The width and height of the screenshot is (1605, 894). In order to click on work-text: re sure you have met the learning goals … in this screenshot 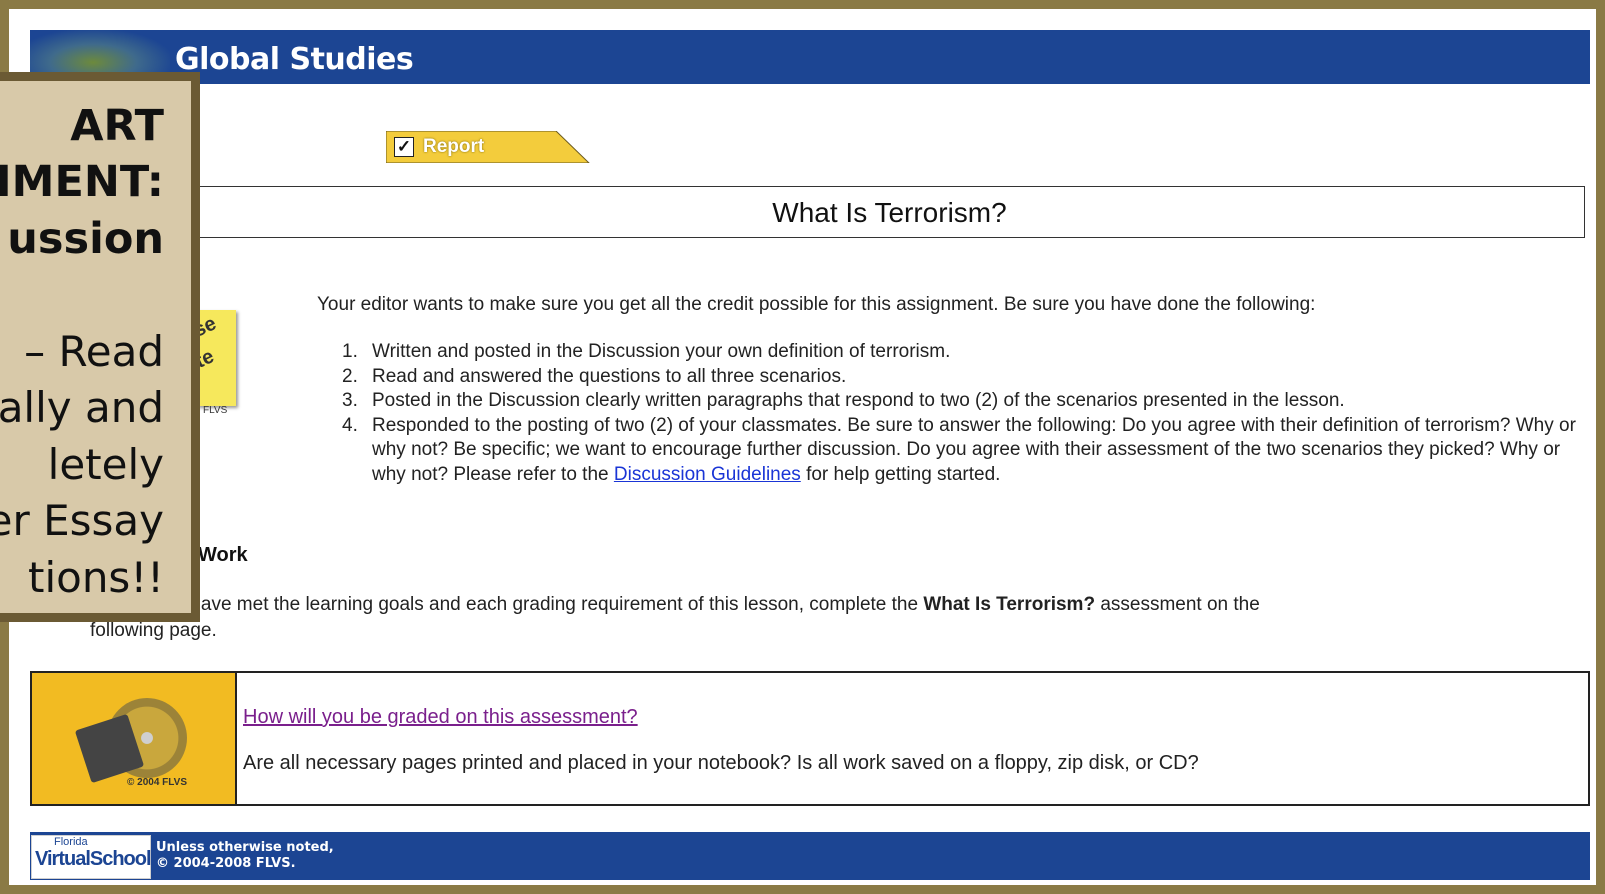, I will do `click(675, 617)`.